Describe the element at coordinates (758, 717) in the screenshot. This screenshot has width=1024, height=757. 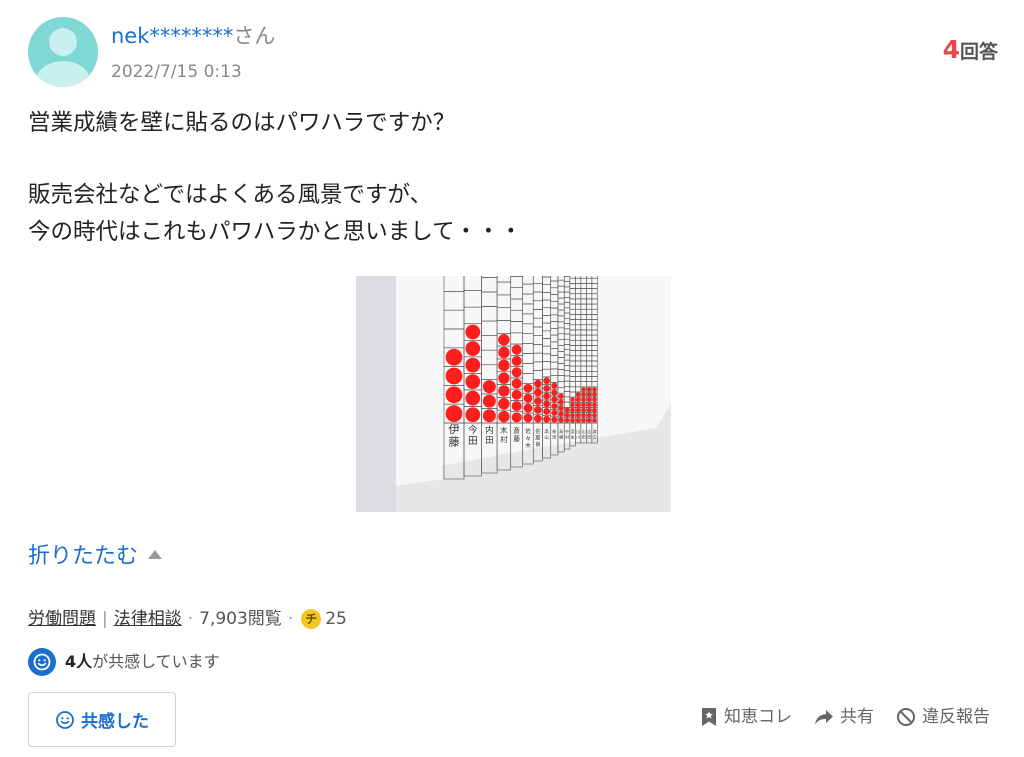
I see `bookmark-label: 知恵コレ` at that location.